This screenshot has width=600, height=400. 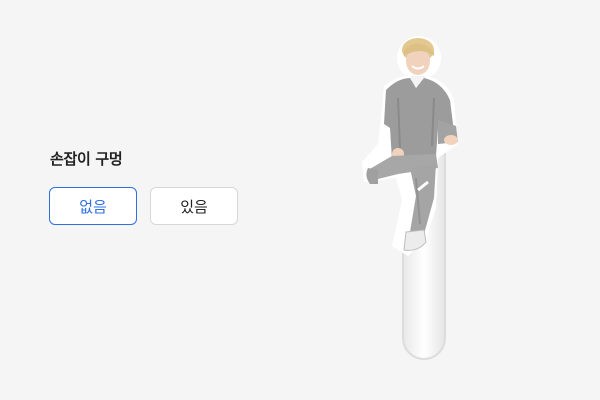 What do you see at coordinates (86, 159) in the screenshot?
I see `option-title: 손잡이 구멍` at bounding box center [86, 159].